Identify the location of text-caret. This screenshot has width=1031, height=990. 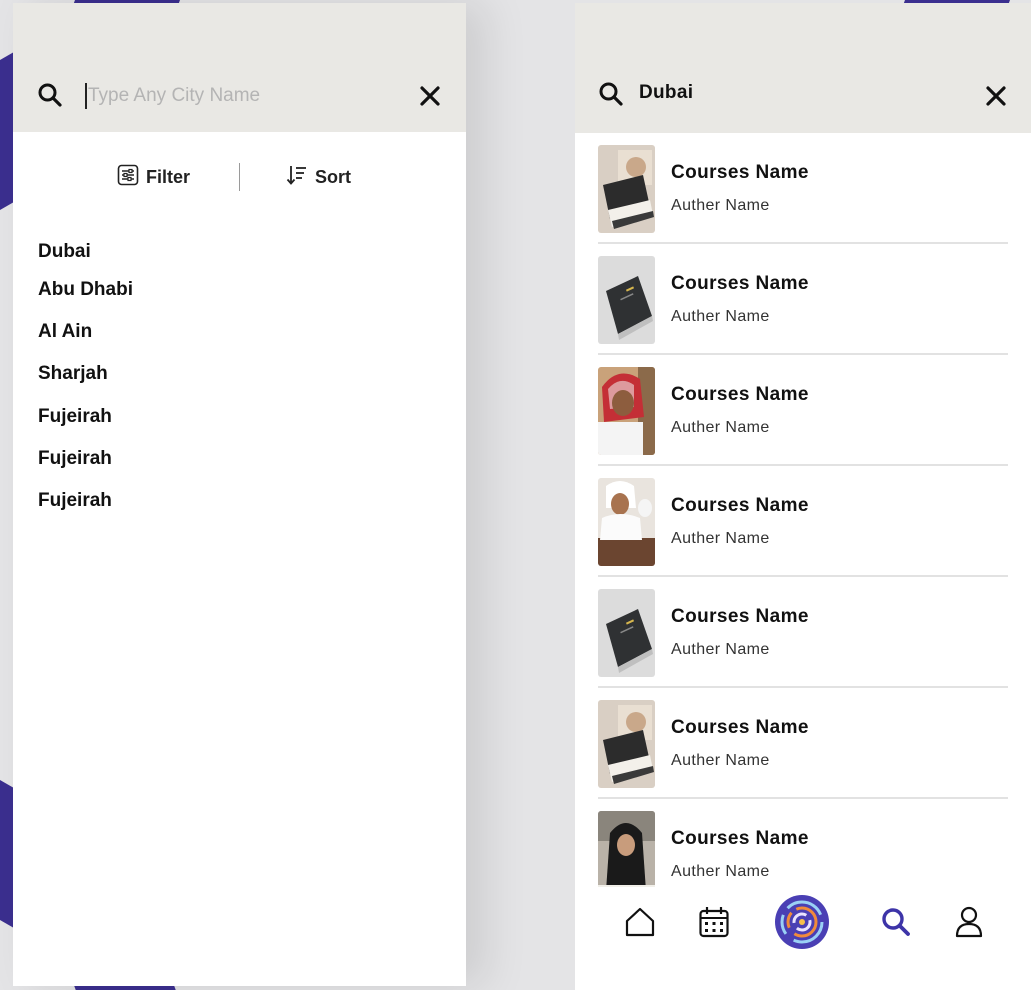
(86, 96).